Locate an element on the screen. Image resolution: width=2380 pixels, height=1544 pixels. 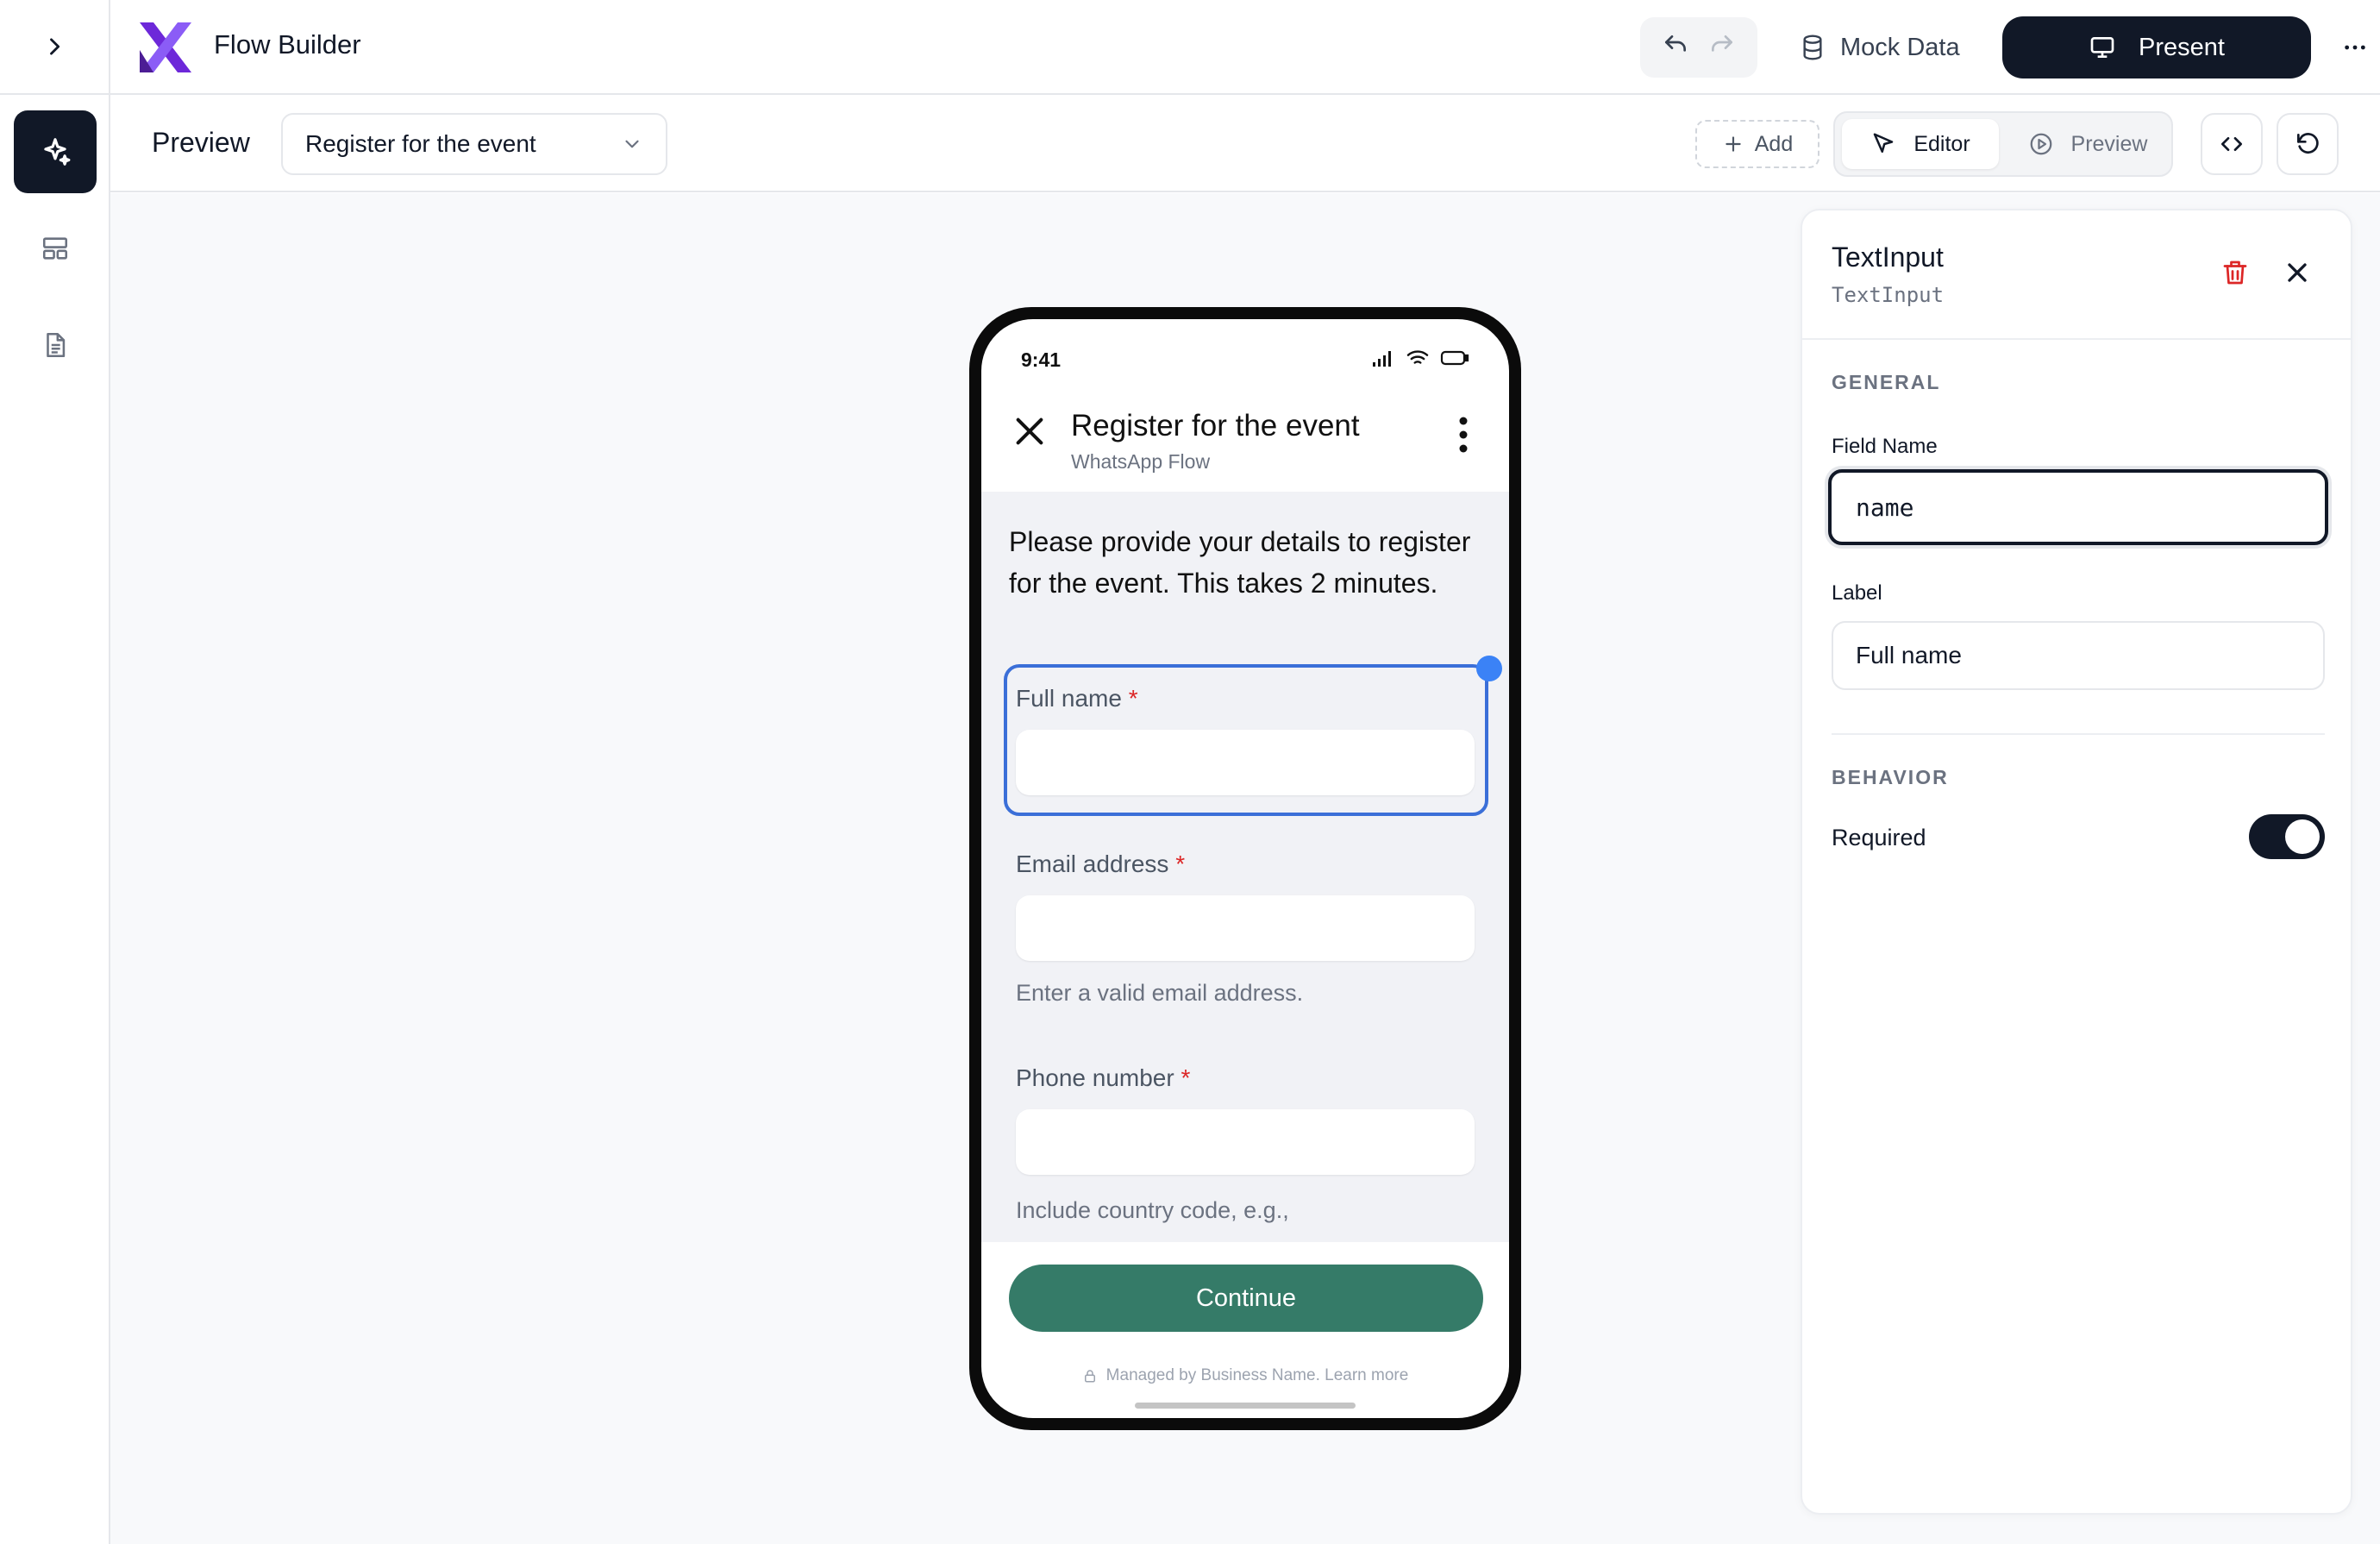
flow-builder-logo is located at coordinates (165, 47).